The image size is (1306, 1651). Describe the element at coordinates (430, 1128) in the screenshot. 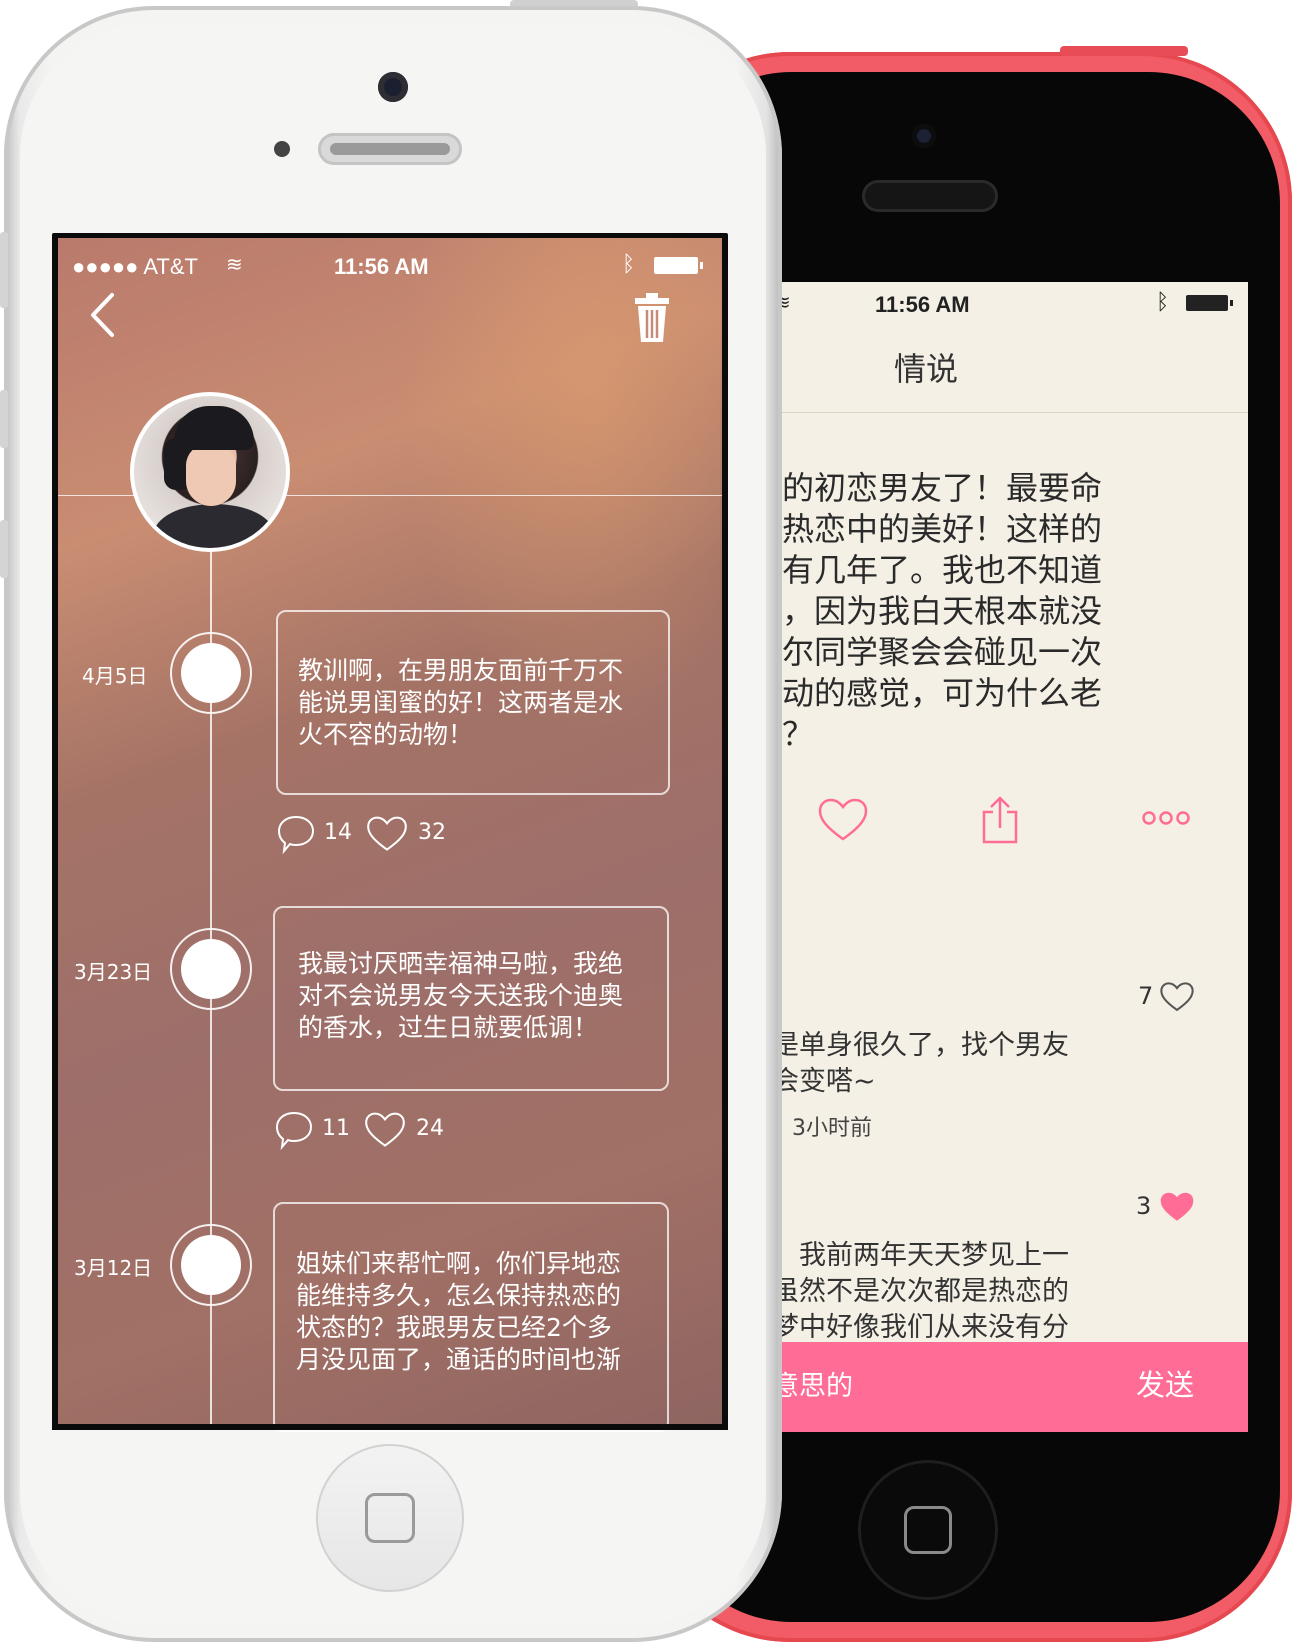

I see `like-count: 24` at that location.